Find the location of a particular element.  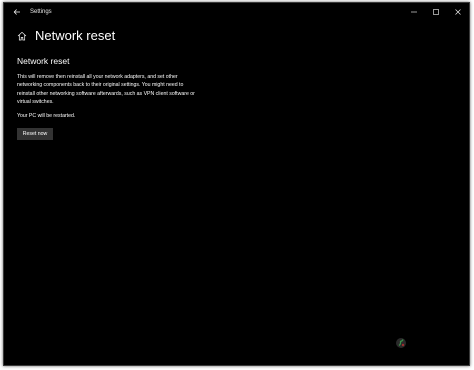

home-icon is located at coordinates (22, 36).